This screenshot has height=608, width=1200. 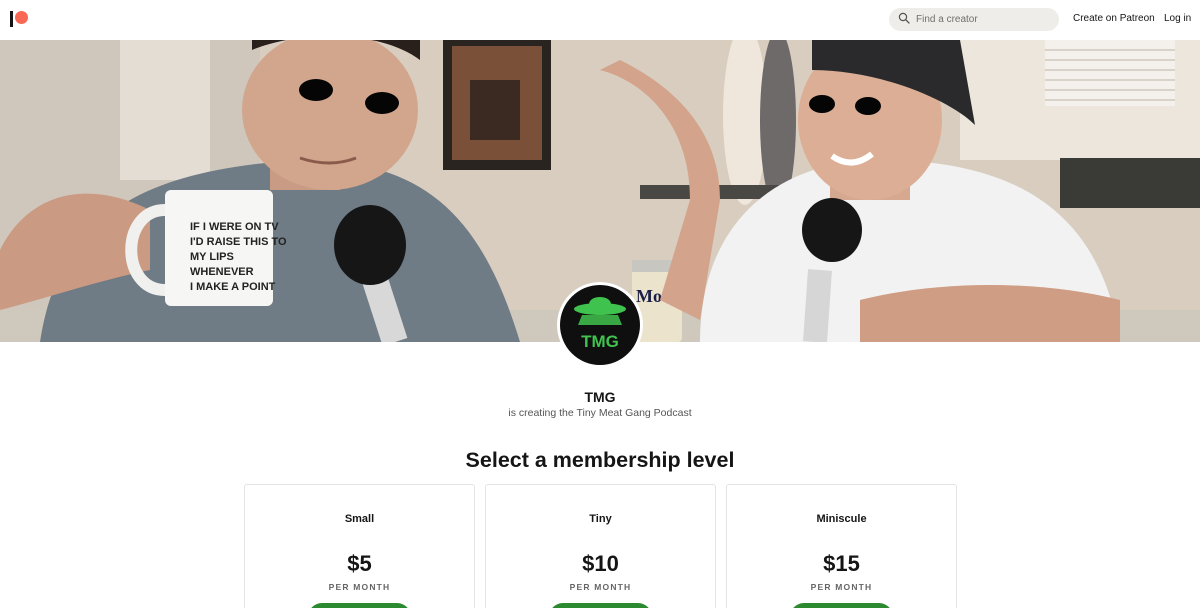 I want to click on search-box, so click(x=974, y=19).